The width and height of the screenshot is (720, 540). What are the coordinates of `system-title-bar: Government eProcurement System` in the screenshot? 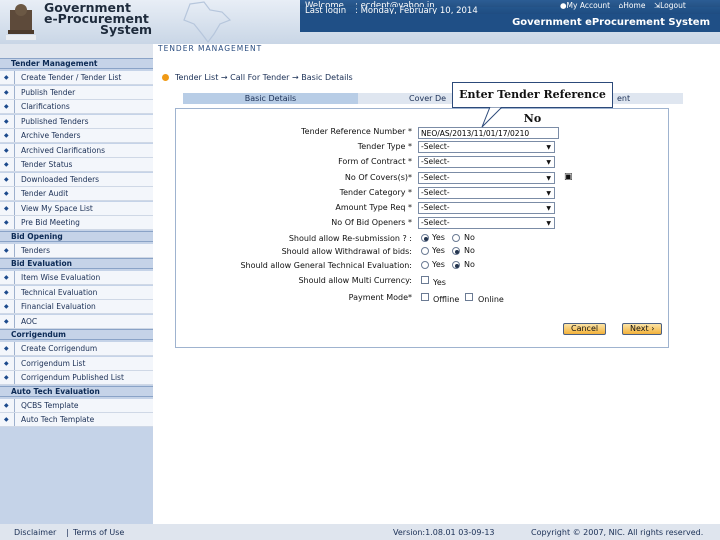 It's located at (510, 23).